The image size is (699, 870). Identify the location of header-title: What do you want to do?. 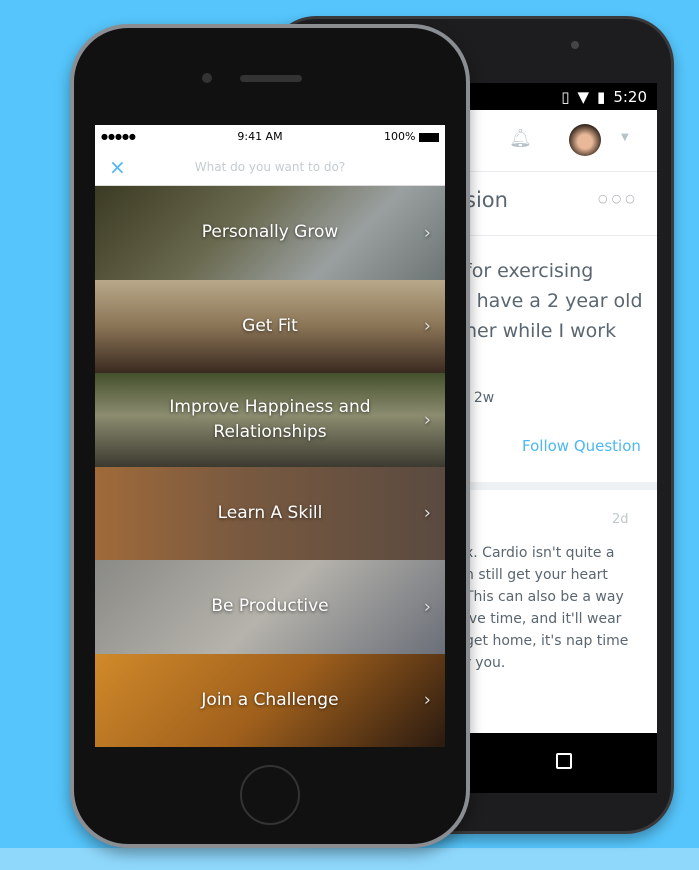
(270, 166).